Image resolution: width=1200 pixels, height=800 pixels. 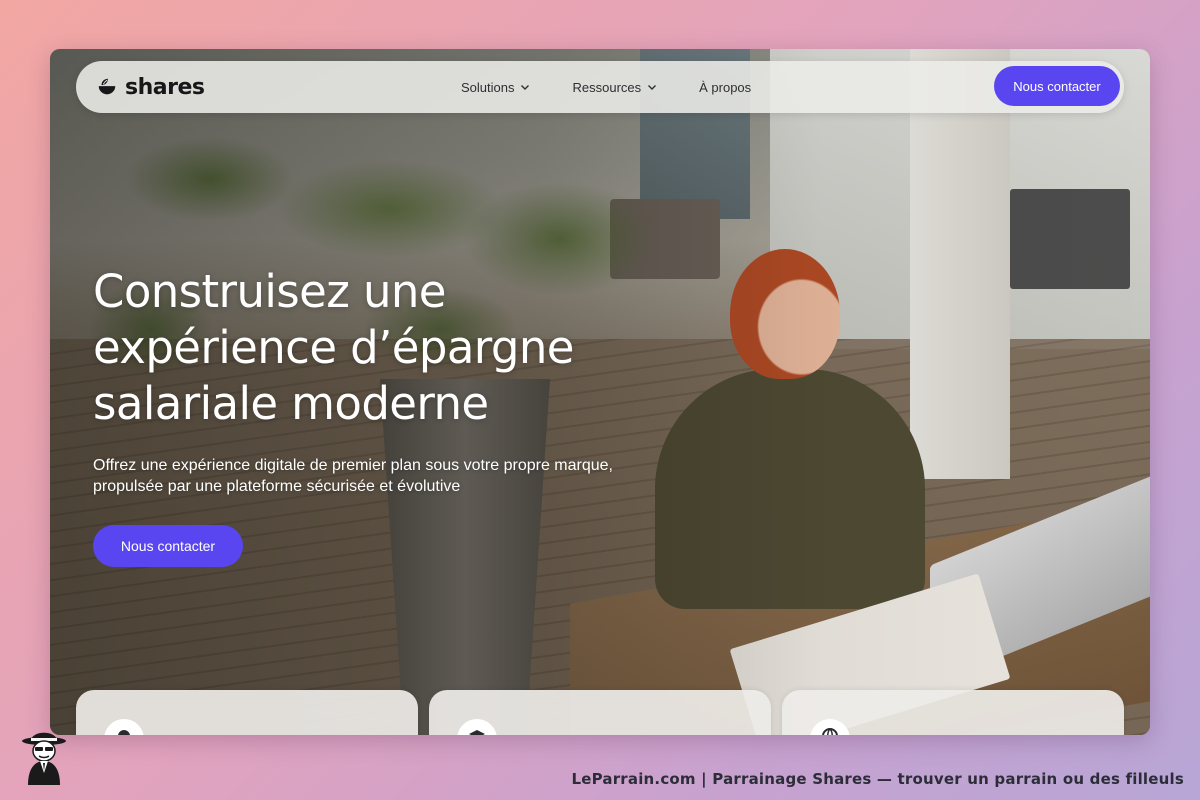 I want to click on circle-icon, so click(x=124, y=727).